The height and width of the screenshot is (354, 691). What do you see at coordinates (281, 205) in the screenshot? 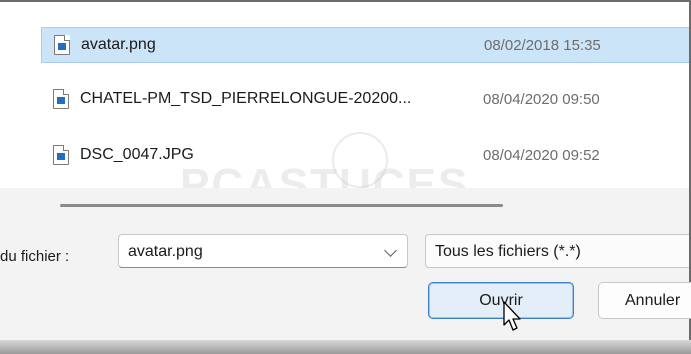
I see `horizontal-scrollbar` at bounding box center [281, 205].